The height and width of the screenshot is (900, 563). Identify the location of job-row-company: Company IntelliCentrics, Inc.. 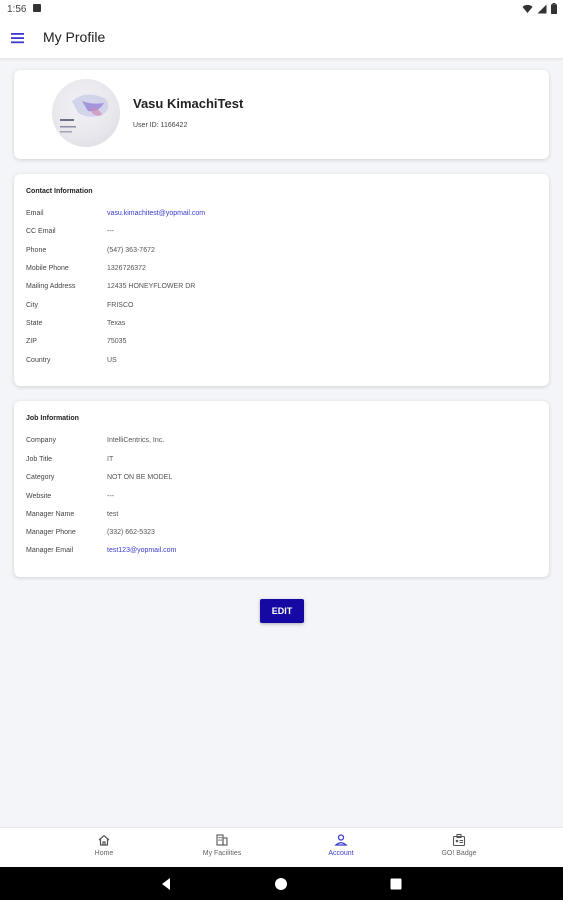
(281, 443).